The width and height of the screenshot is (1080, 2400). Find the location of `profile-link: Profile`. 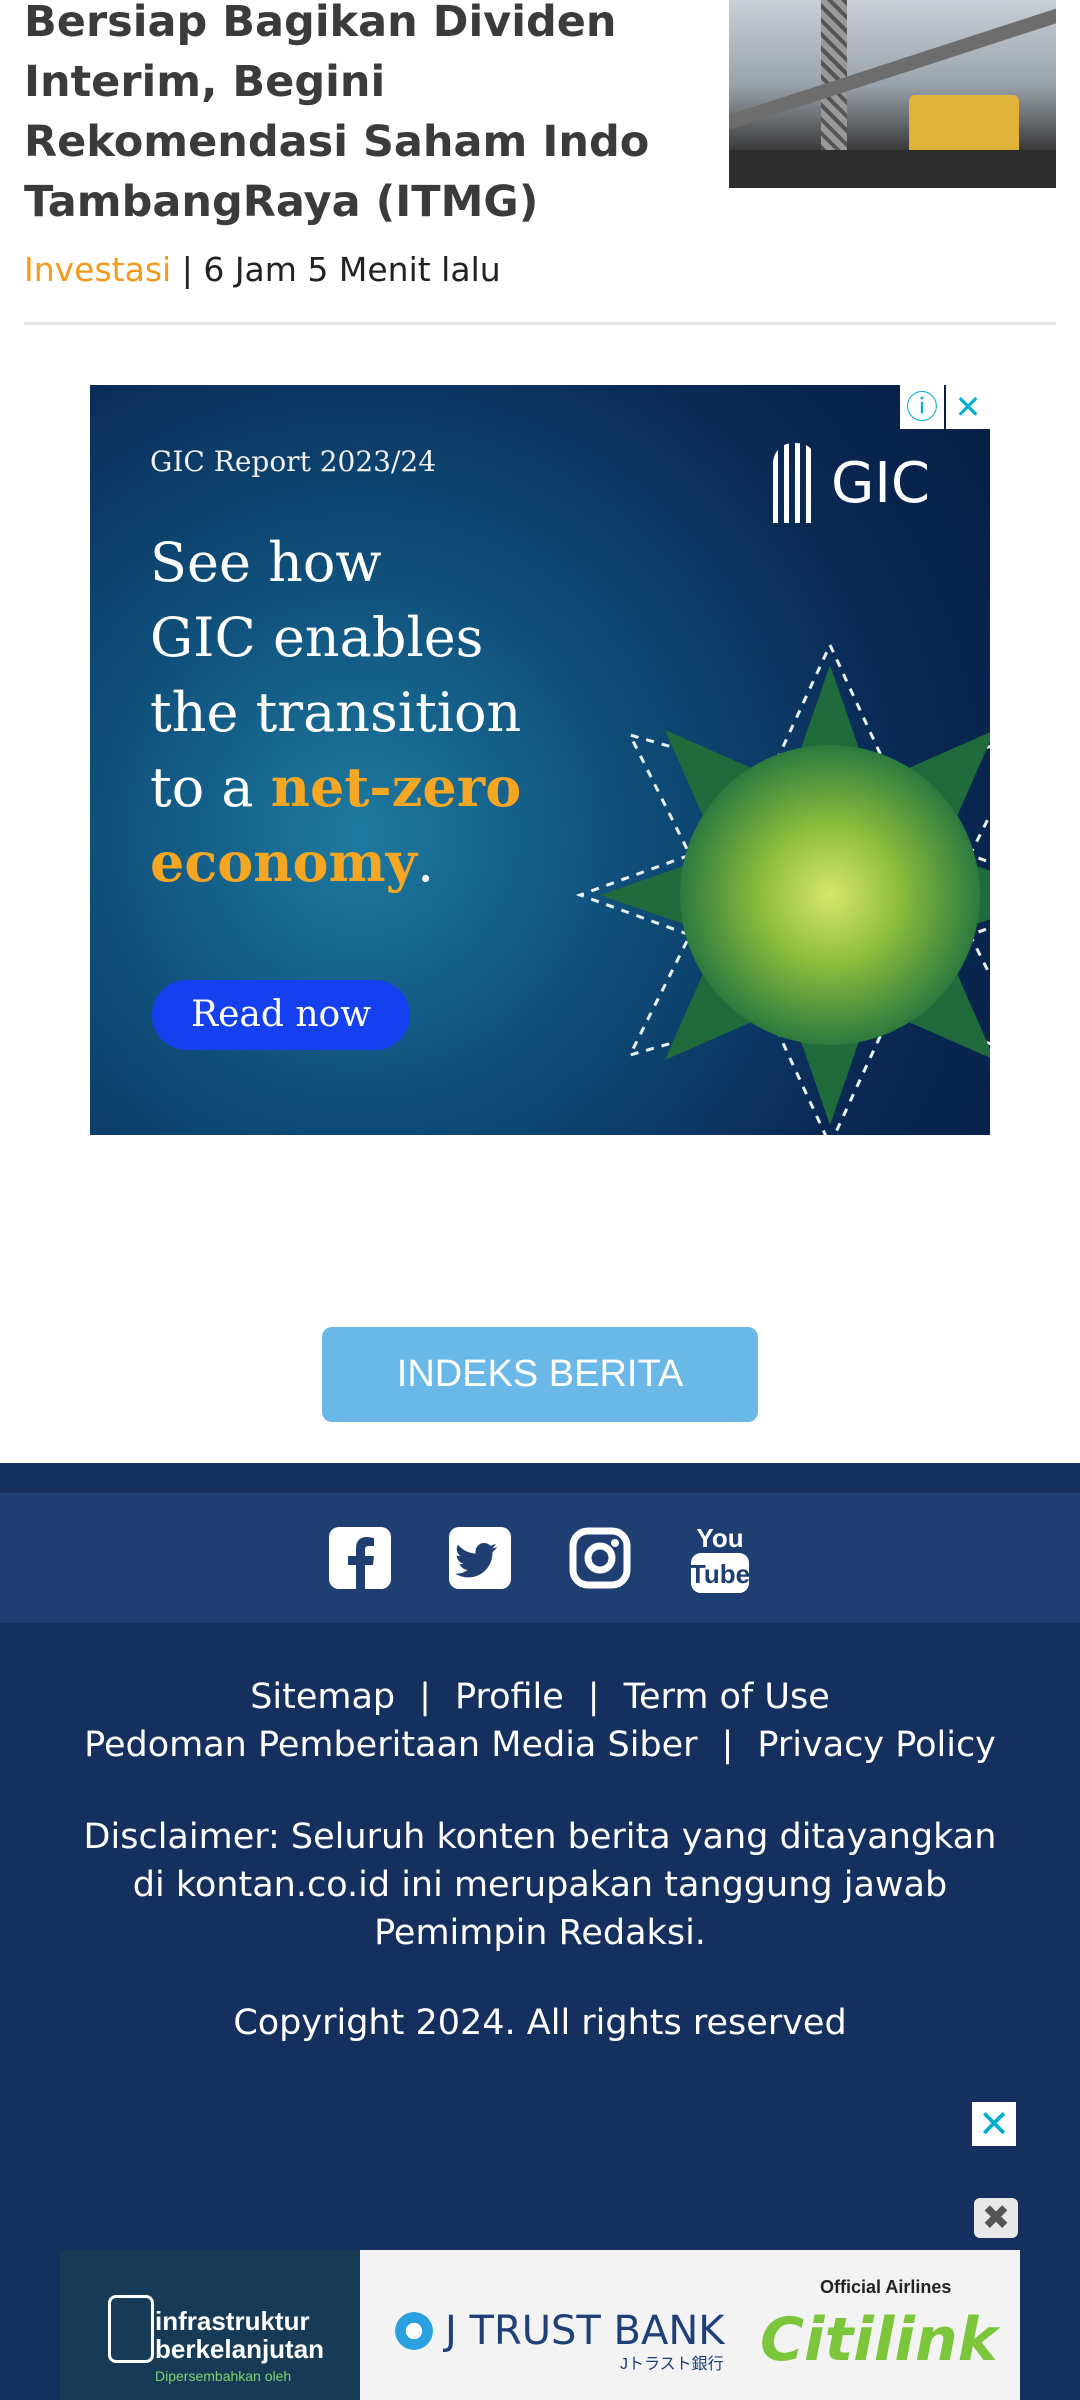

profile-link: Profile is located at coordinates (509, 1697).